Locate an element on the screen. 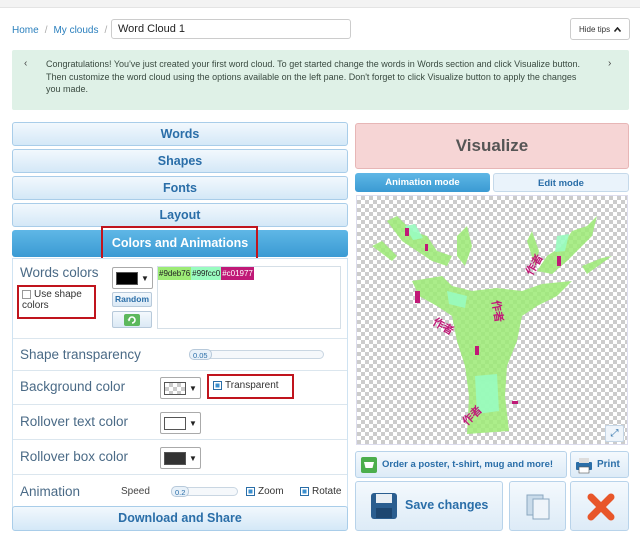 The width and height of the screenshot is (640, 558). breadcrumb-home-link: Home is located at coordinates (25, 30).